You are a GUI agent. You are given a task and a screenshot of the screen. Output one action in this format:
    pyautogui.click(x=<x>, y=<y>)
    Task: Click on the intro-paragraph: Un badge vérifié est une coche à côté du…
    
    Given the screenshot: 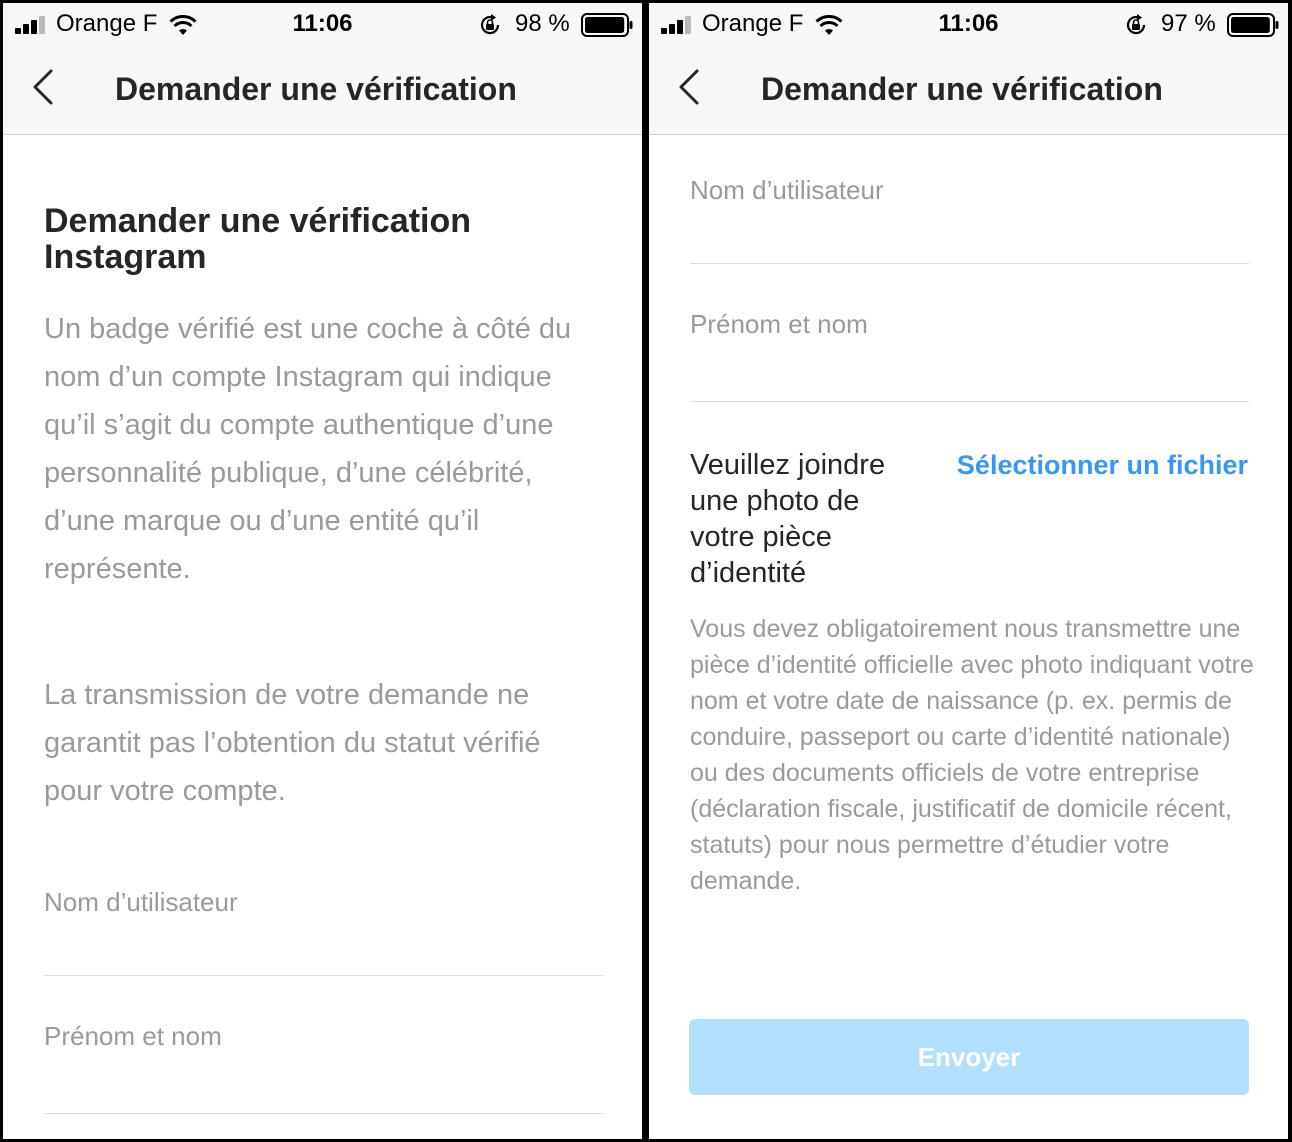 What is the action you would take?
    pyautogui.click(x=308, y=449)
    